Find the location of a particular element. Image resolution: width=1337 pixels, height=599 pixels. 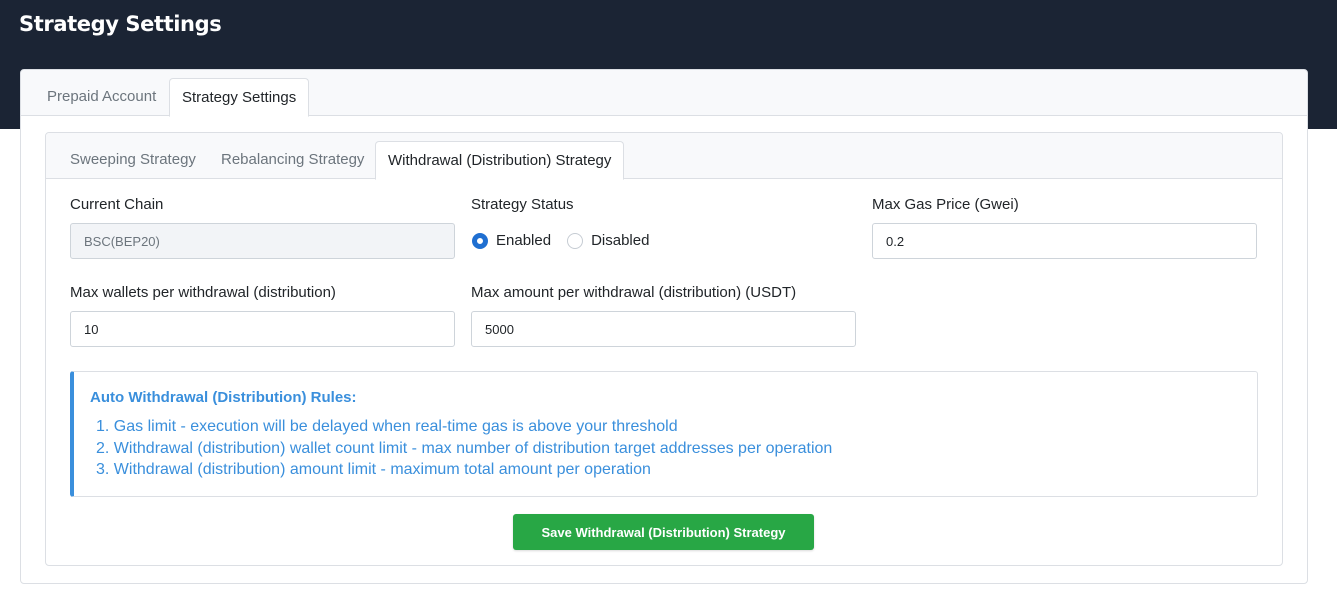

status-disabled-label: Disabled is located at coordinates (620, 240).